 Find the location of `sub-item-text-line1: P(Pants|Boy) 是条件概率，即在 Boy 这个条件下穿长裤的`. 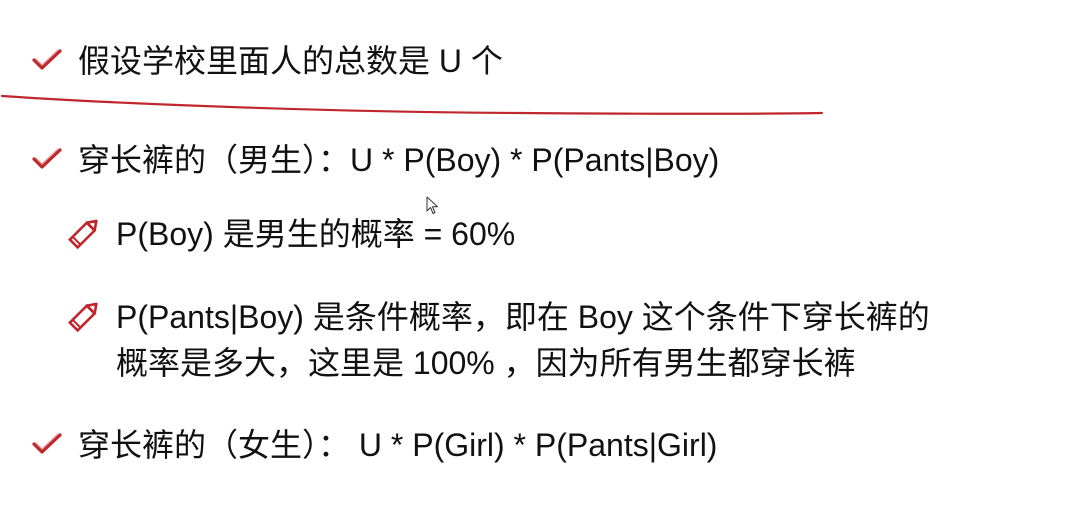

sub-item-text-line1: P(Pants|Boy) 是条件概率，即在 Boy 这个条件下穿长裤的 is located at coordinates (523, 317).